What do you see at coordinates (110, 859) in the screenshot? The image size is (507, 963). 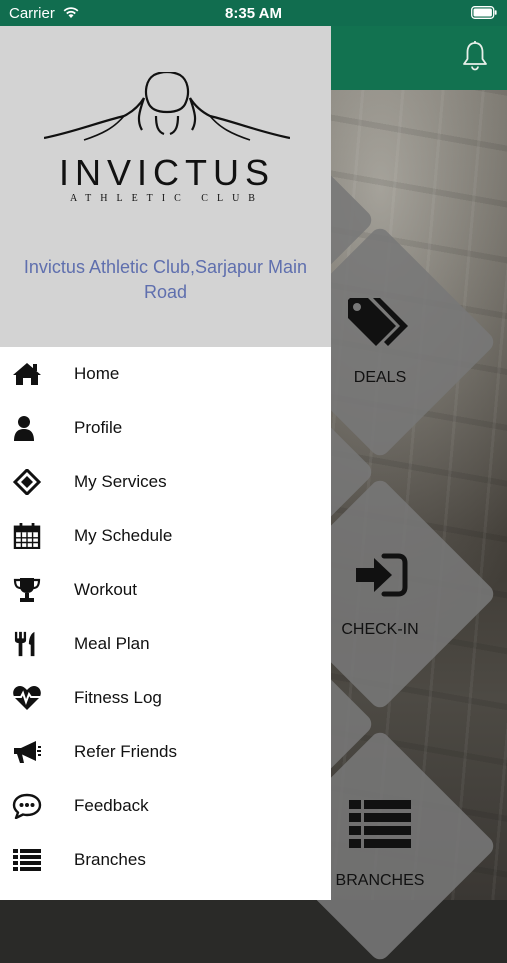 I see `menu-label: Branches` at bounding box center [110, 859].